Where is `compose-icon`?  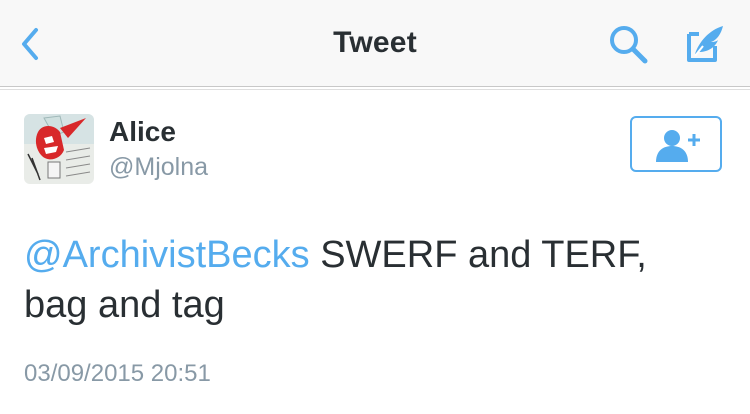 compose-icon is located at coordinates (705, 44).